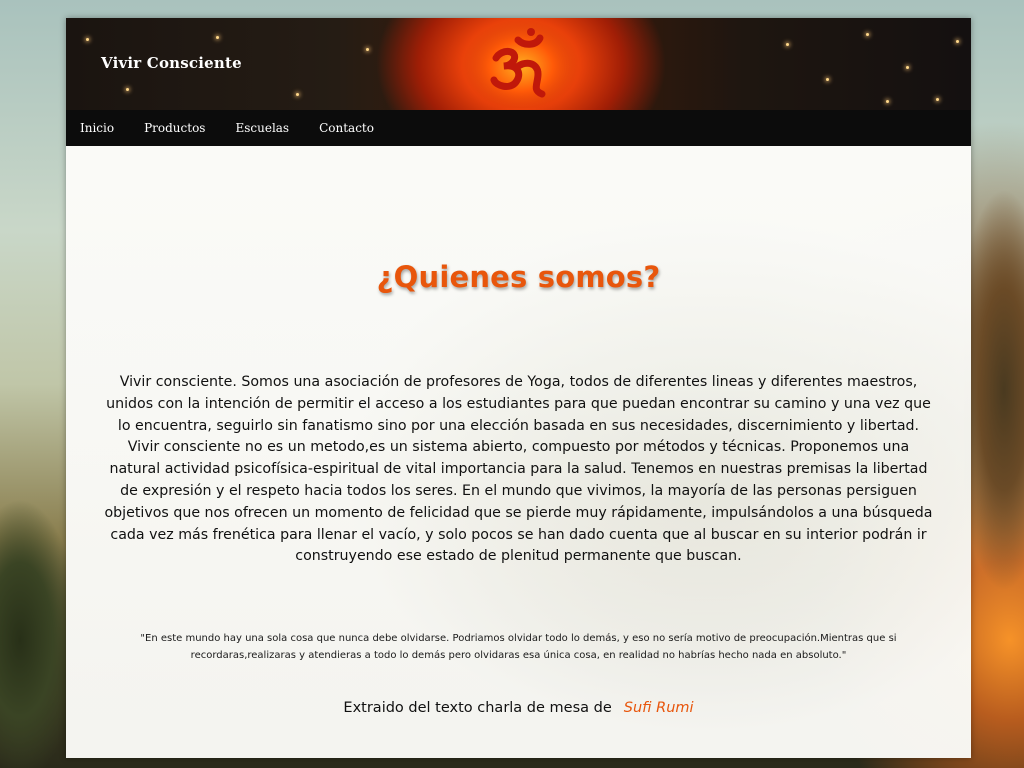 The height and width of the screenshot is (768, 1024). Describe the element at coordinates (97, 128) in the screenshot. I see `nav-item-inicio: Inicio` at that location.